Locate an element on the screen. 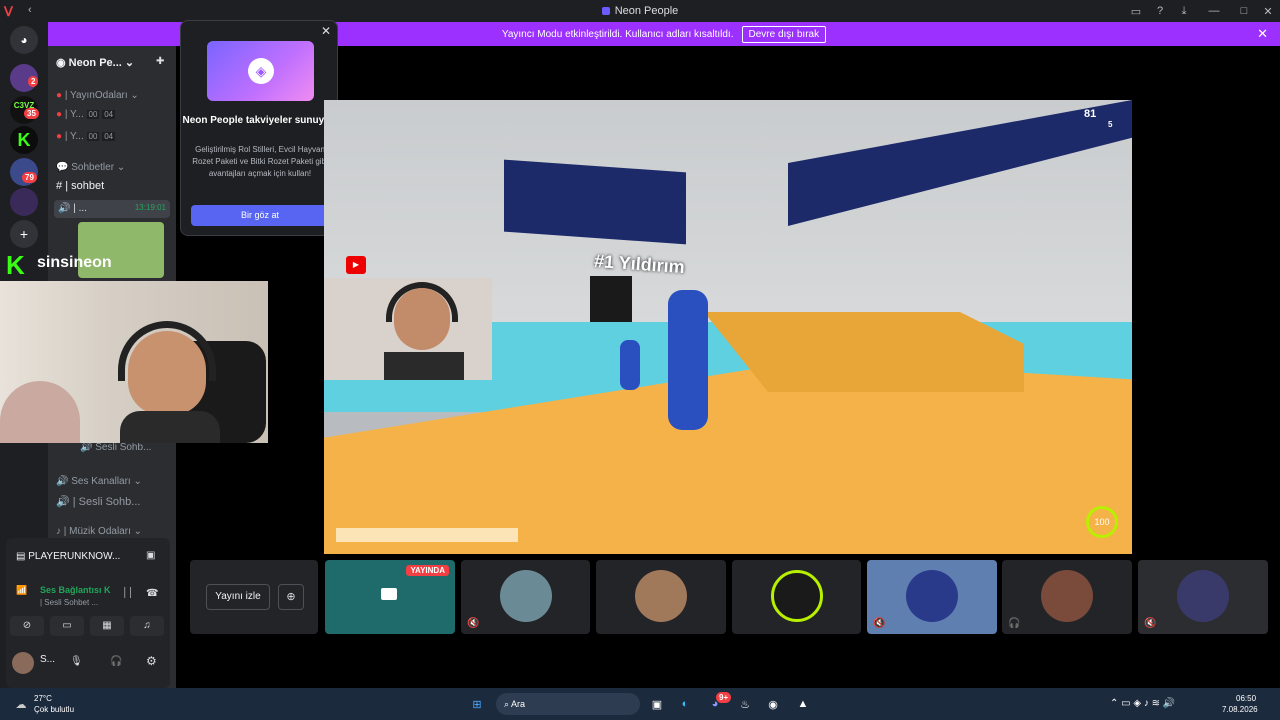 This screenshot has width=1280, height=720. category-label: | Müzik Odaları is located at coordinates (97, 531).